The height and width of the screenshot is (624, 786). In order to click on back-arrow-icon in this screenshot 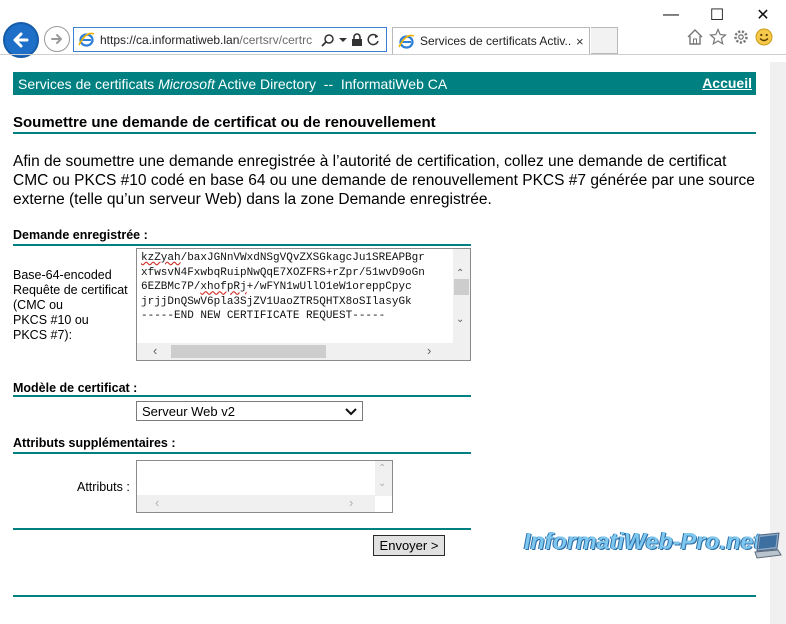, I will do `click(21, 40)`.